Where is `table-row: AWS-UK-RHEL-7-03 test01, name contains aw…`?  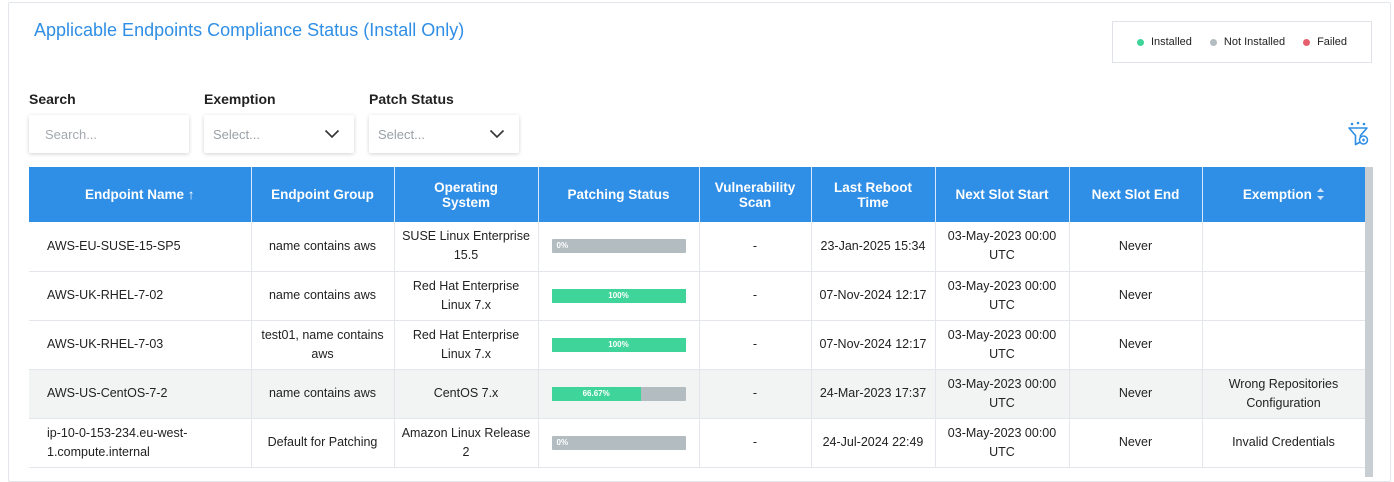
table-row: AWS-UK-RHEL-7-03 test01, name contains aw… is located at coordinates (697, 345).